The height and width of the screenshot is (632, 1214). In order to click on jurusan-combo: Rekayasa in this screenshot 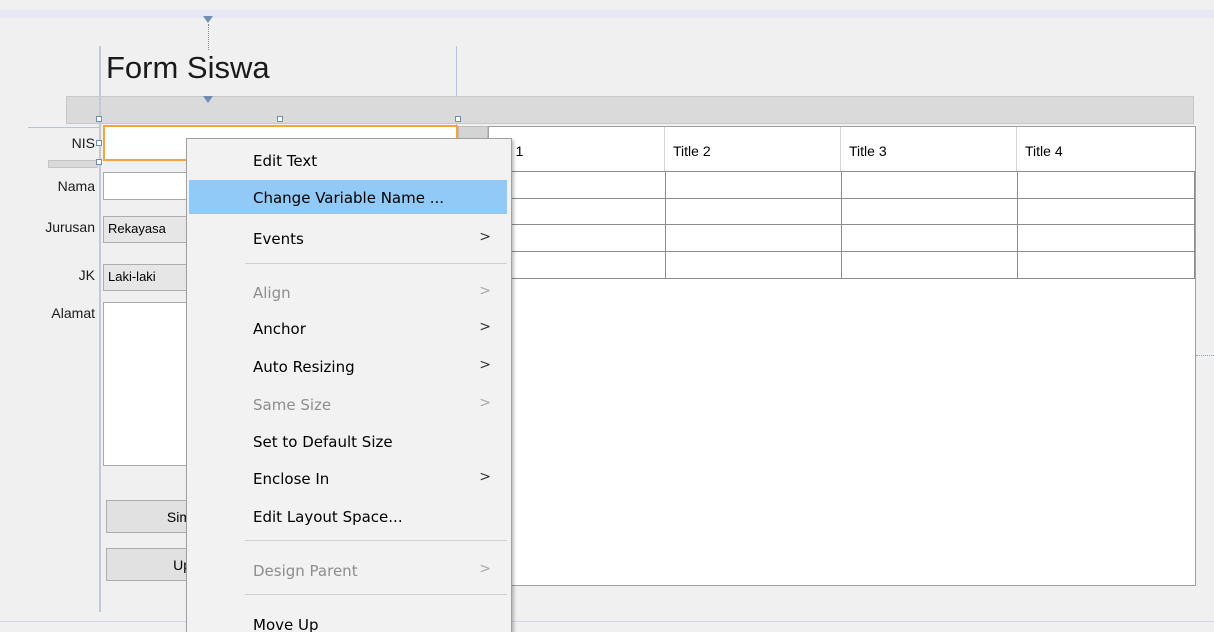, I will do `click(147, 229)`.